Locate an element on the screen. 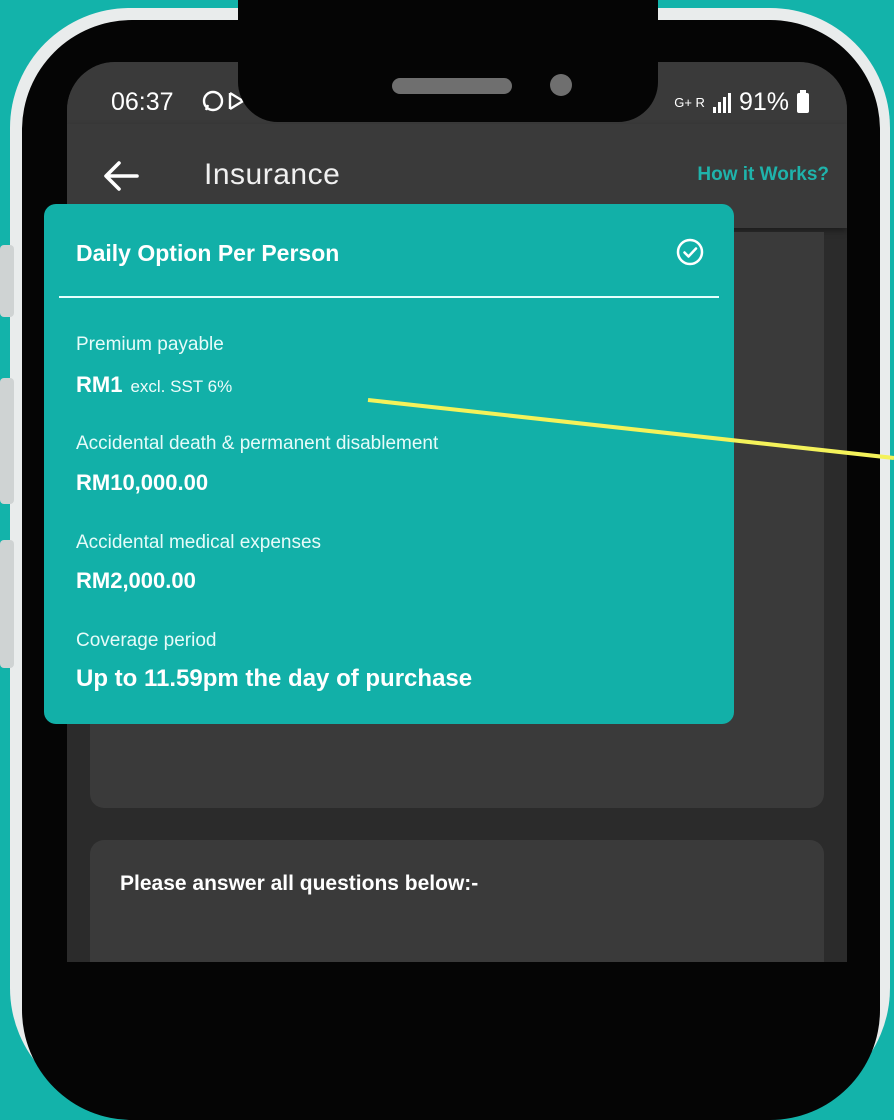  premium-payable-value: RM1 excl. SST 6% is located at coordinates (154, 385).